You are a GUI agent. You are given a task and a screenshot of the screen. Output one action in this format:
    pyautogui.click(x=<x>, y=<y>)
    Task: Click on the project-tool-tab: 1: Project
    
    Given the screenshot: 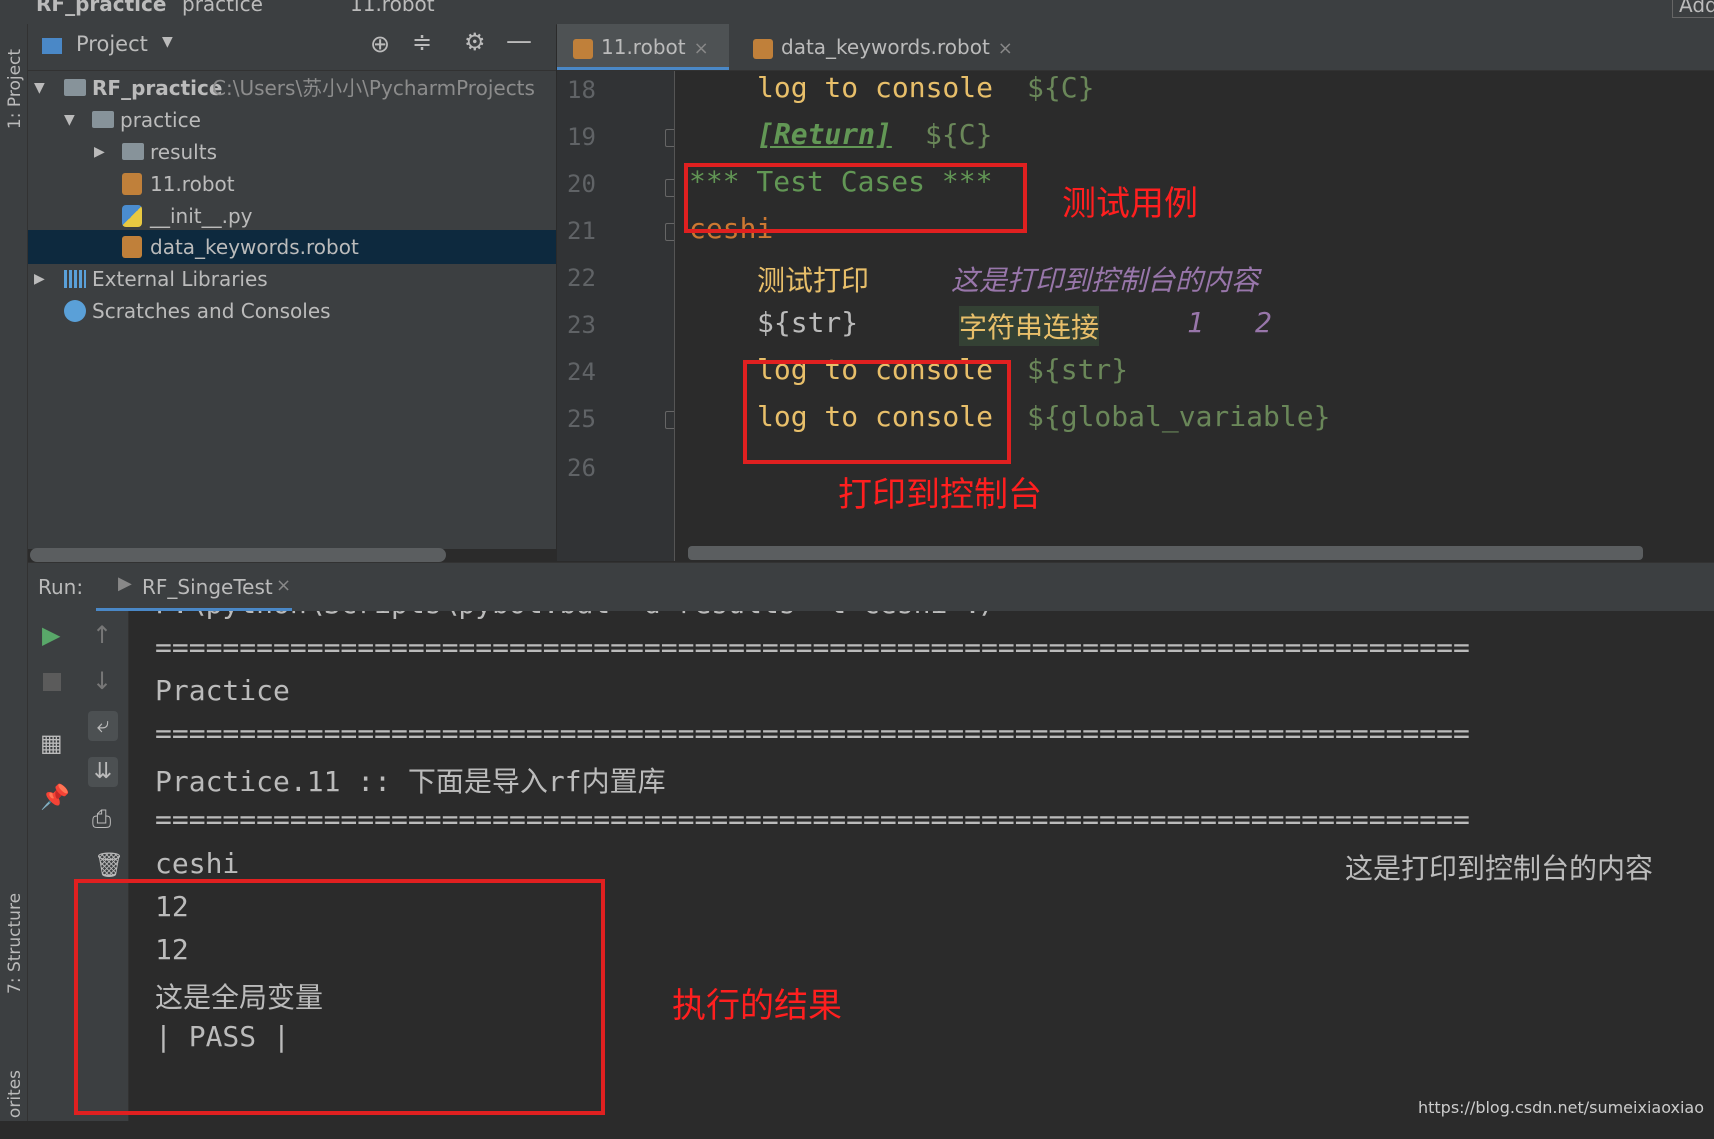 What is the action you would take?
    pyautogui.click(x=15, y=89)
    